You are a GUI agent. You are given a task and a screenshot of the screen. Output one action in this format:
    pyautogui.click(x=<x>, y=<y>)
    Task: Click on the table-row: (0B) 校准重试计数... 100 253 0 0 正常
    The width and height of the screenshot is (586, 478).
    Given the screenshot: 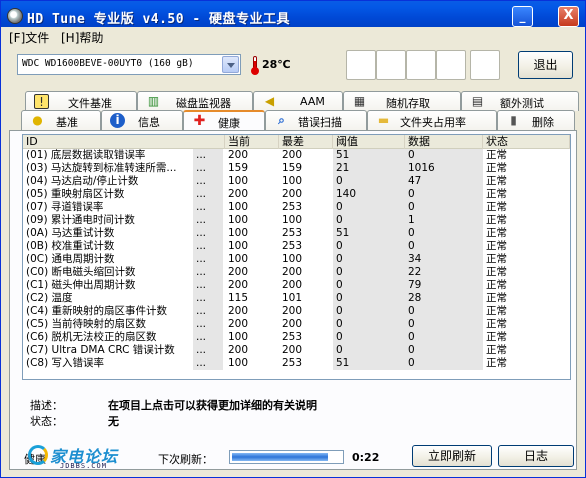 What is the action you would take?
    pyautogui.click(x=296, y=246)
    